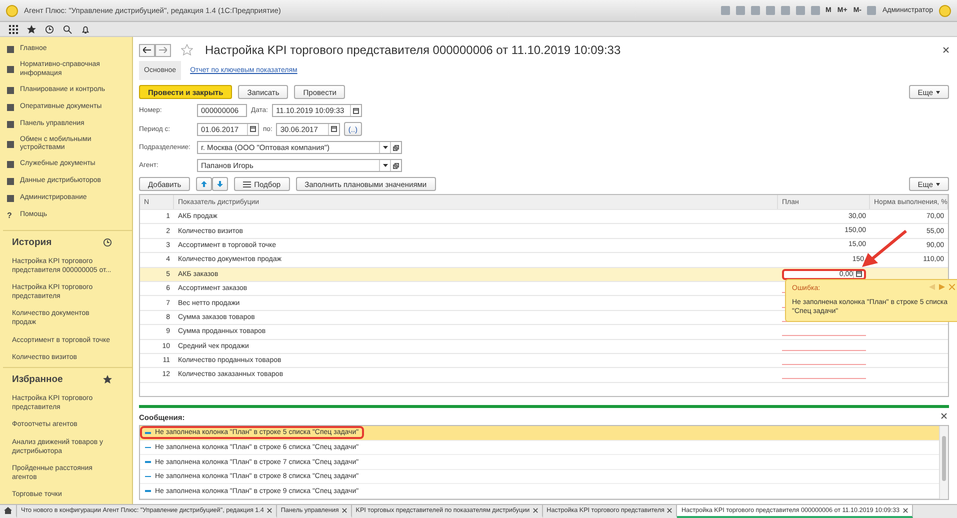  I want to click on back-button, so click(147, 50).